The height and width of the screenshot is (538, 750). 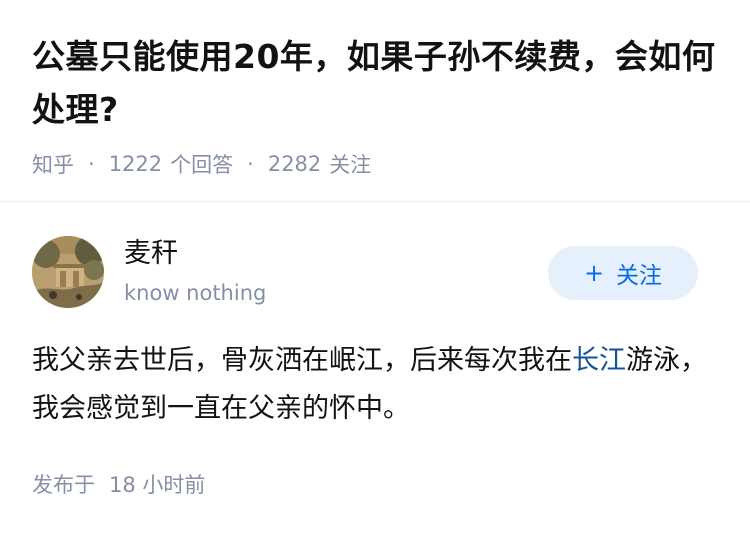 What do you see at coordinates (157, 485) in the screenshot?
I see `published-time: 18 小时前` at bounding box center [157, 485].